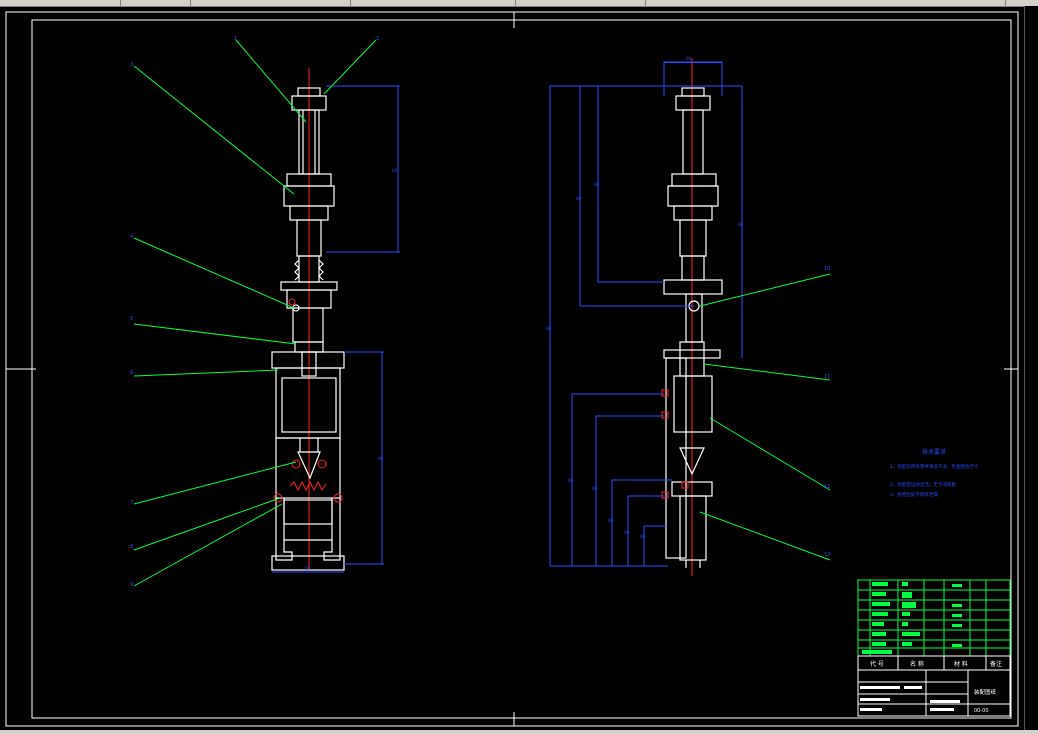 This screenshot has width=1038, height=734. Describe the element at coordinates (934, 466) in the screenshot. I see `tech-requirement-item: 1、装配前所有零件清洗干净，检查配合尺寸` at that location.